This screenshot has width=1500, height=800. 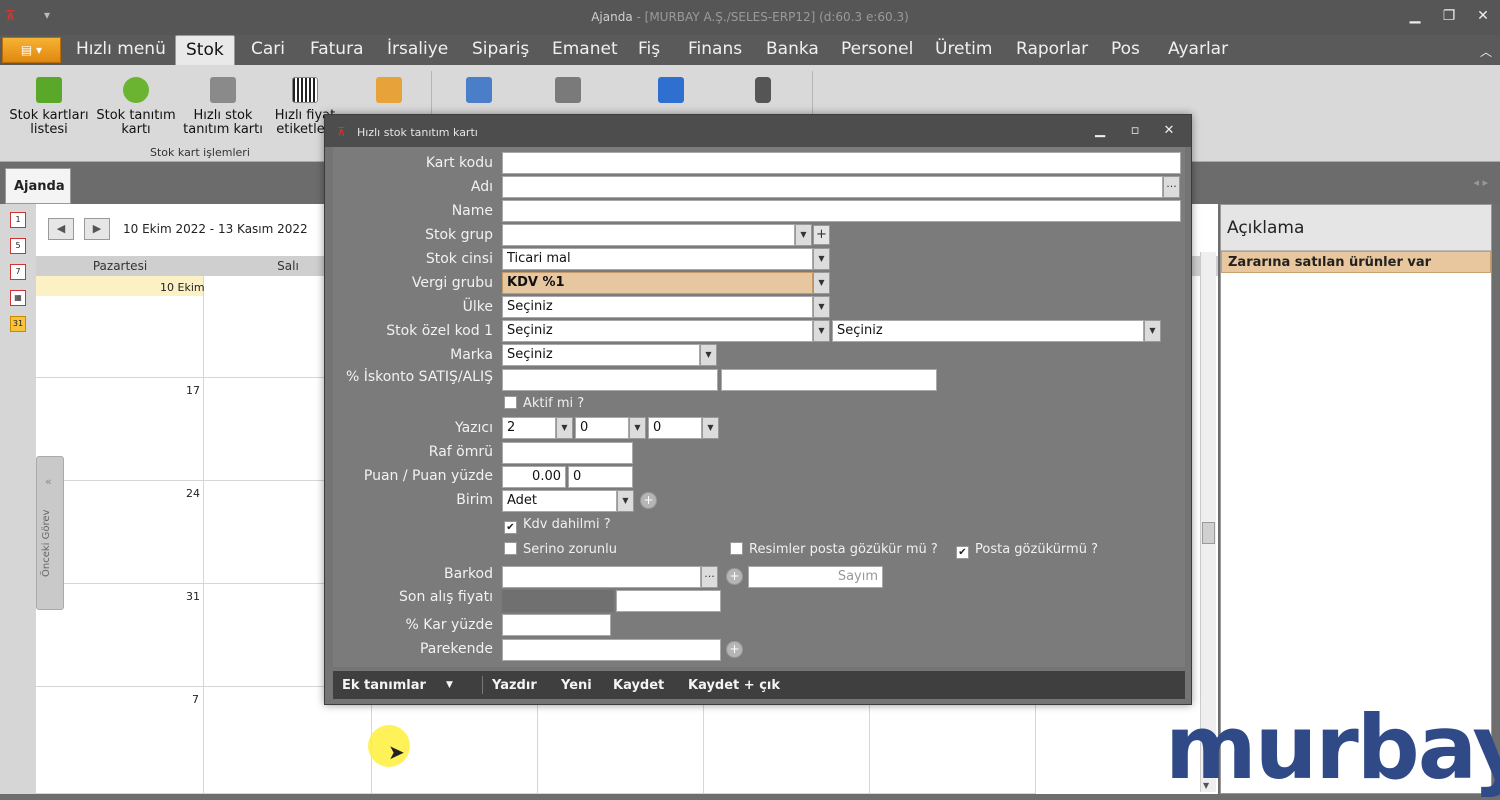 What do you see at coordinates (1125, 49) in the screenshot?
I see `tab-pos: Pos` at bounding box center [1125, 49].